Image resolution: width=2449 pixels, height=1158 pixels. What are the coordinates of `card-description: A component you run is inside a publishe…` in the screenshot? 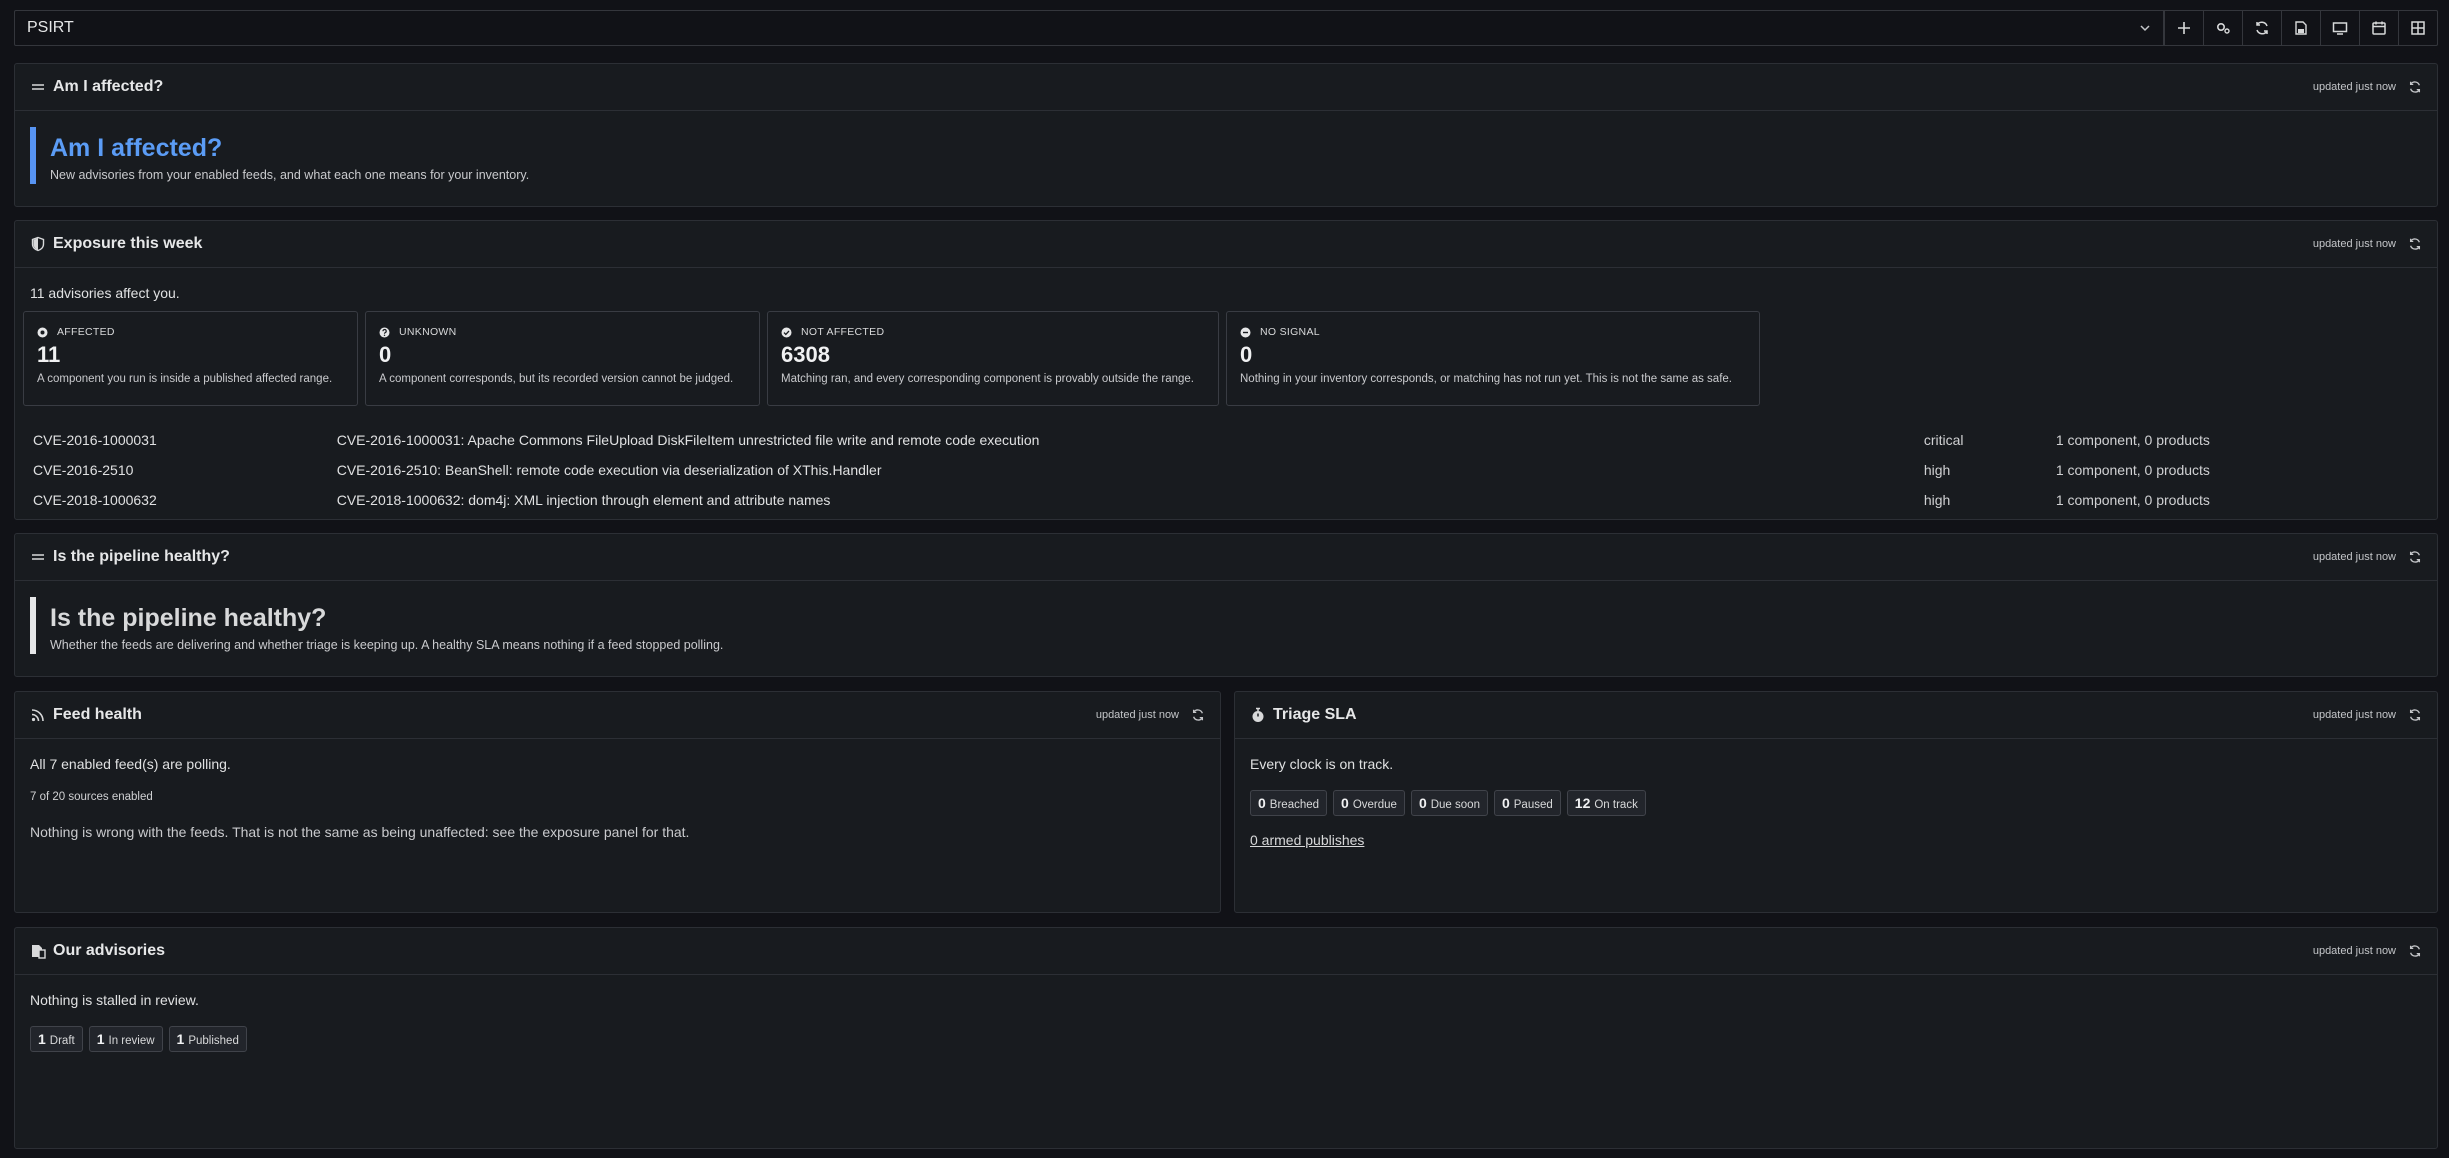 It's located at (185, 379).